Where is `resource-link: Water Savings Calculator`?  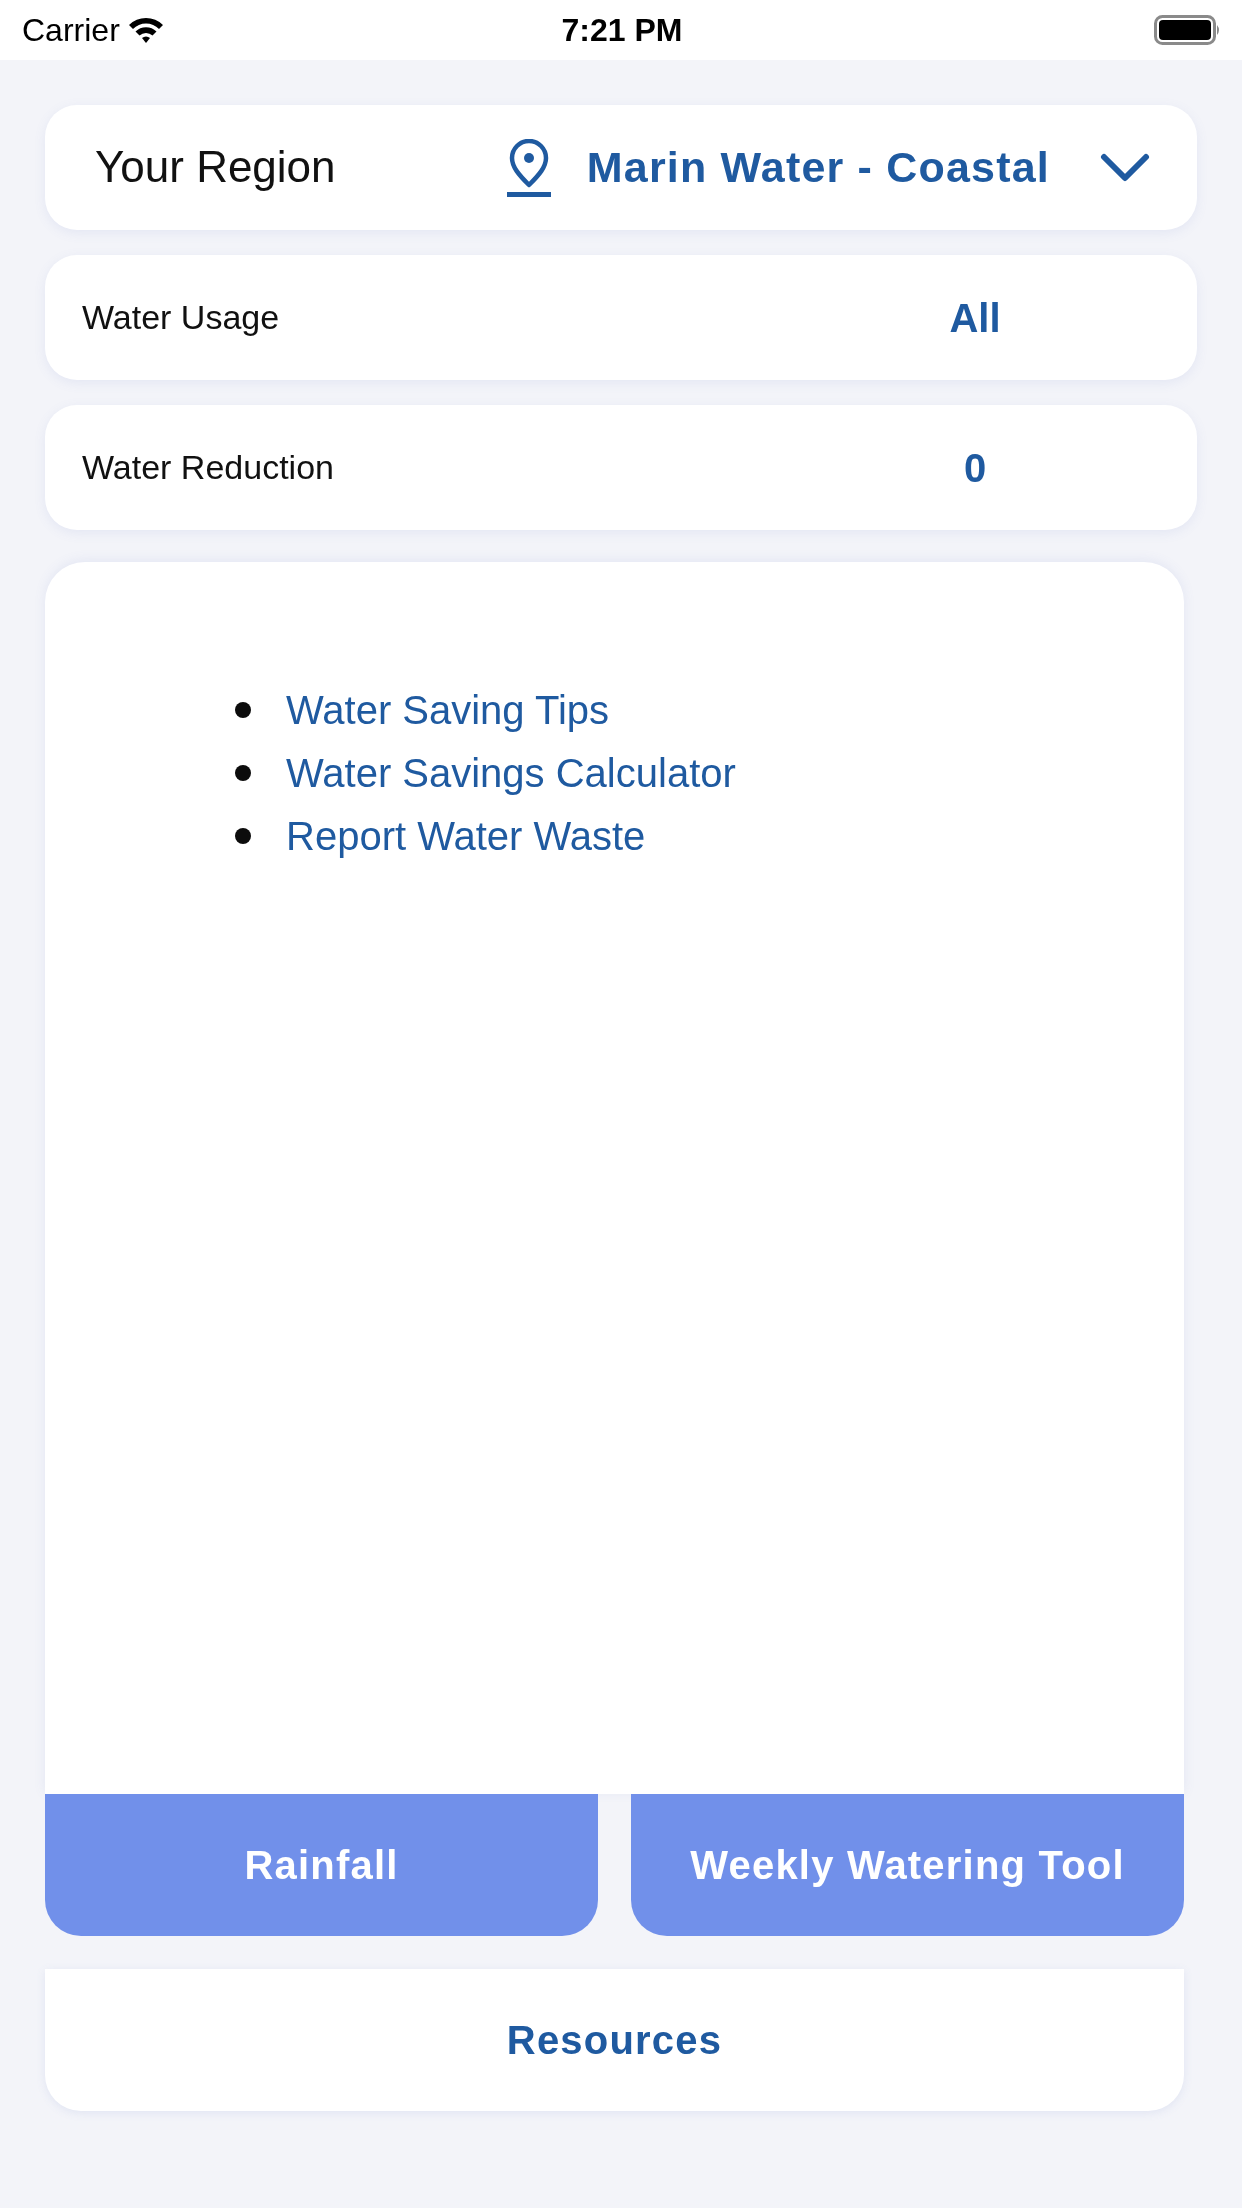
resource-link: Water Savings Calculator is located at coordinates (511, 772).